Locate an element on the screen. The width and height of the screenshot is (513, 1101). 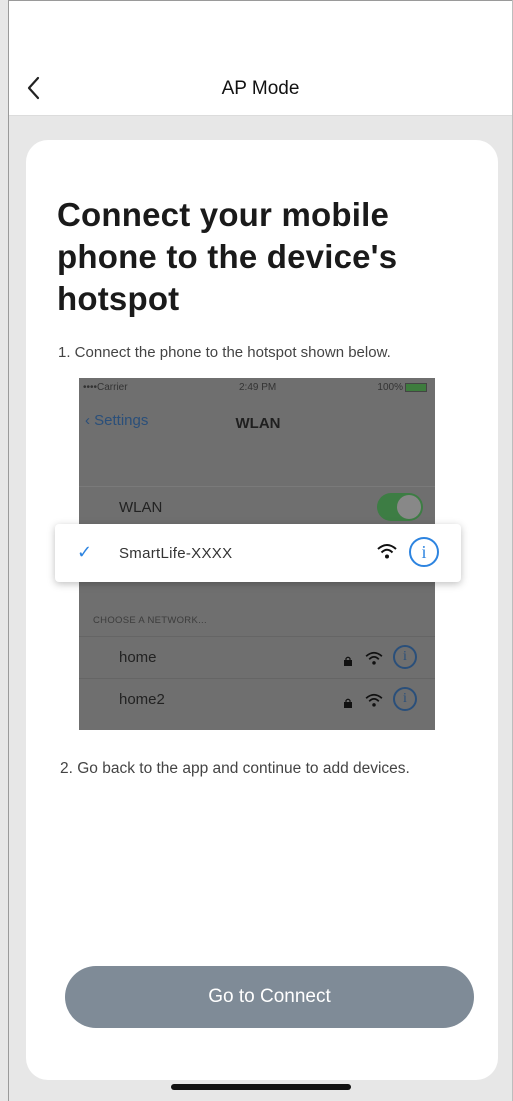
selected-network-row: ✓ SmartLife-XXXX i is located at coordinates (258, 553).